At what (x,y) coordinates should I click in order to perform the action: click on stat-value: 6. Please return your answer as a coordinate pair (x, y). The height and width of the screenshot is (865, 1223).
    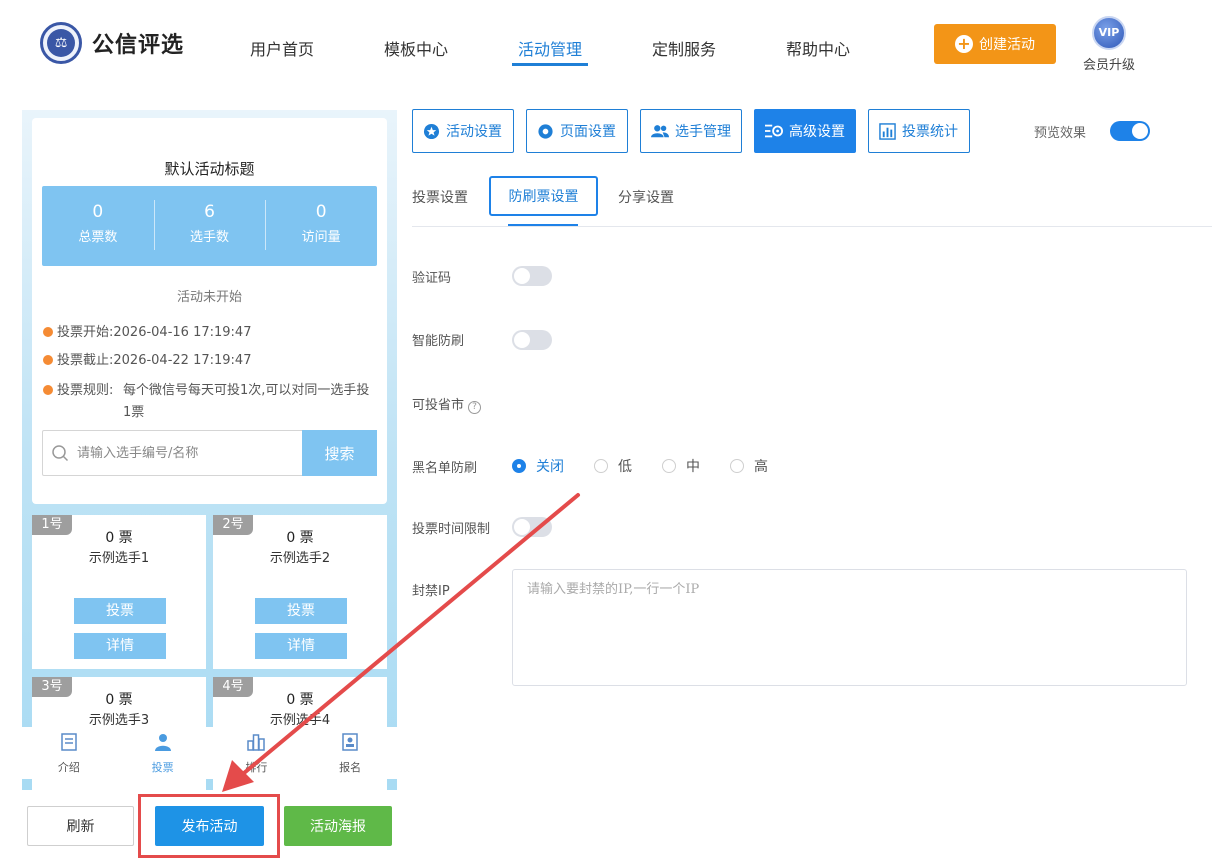
    Looking at the image, I should click on (209, 212).